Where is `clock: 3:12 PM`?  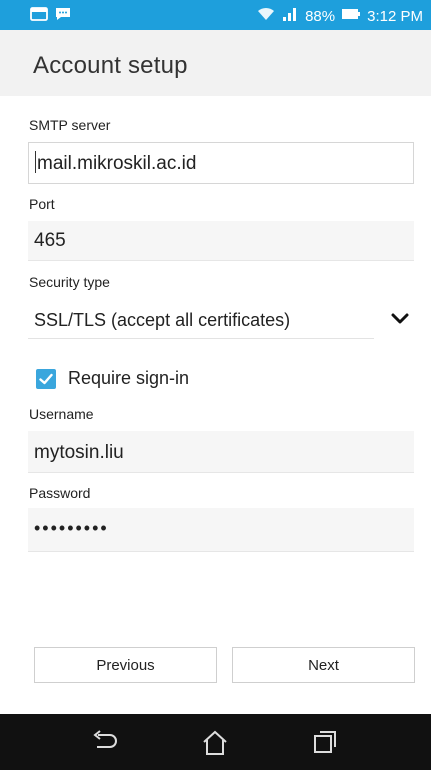
clock: 3:12 PM is located at coordinates (395, 16).